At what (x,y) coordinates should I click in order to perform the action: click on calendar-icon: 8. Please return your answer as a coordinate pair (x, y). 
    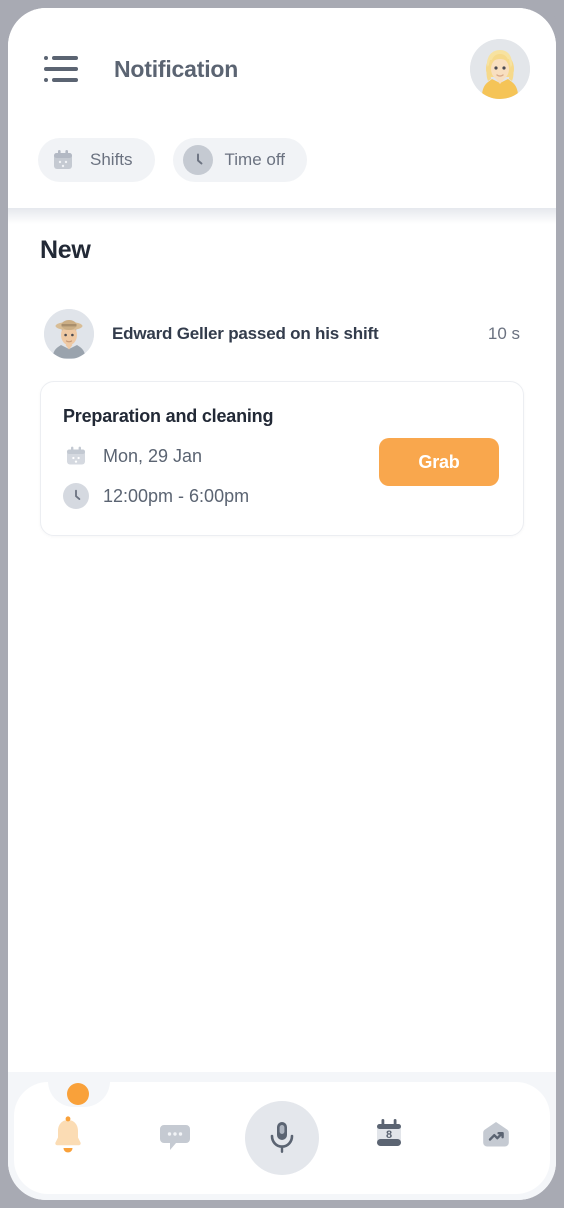
    Looking at the image, I should click on (389, 1138).